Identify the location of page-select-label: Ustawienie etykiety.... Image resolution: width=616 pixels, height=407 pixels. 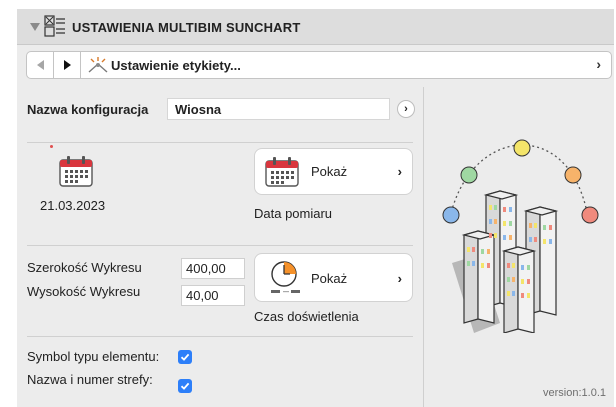
(176, 65).